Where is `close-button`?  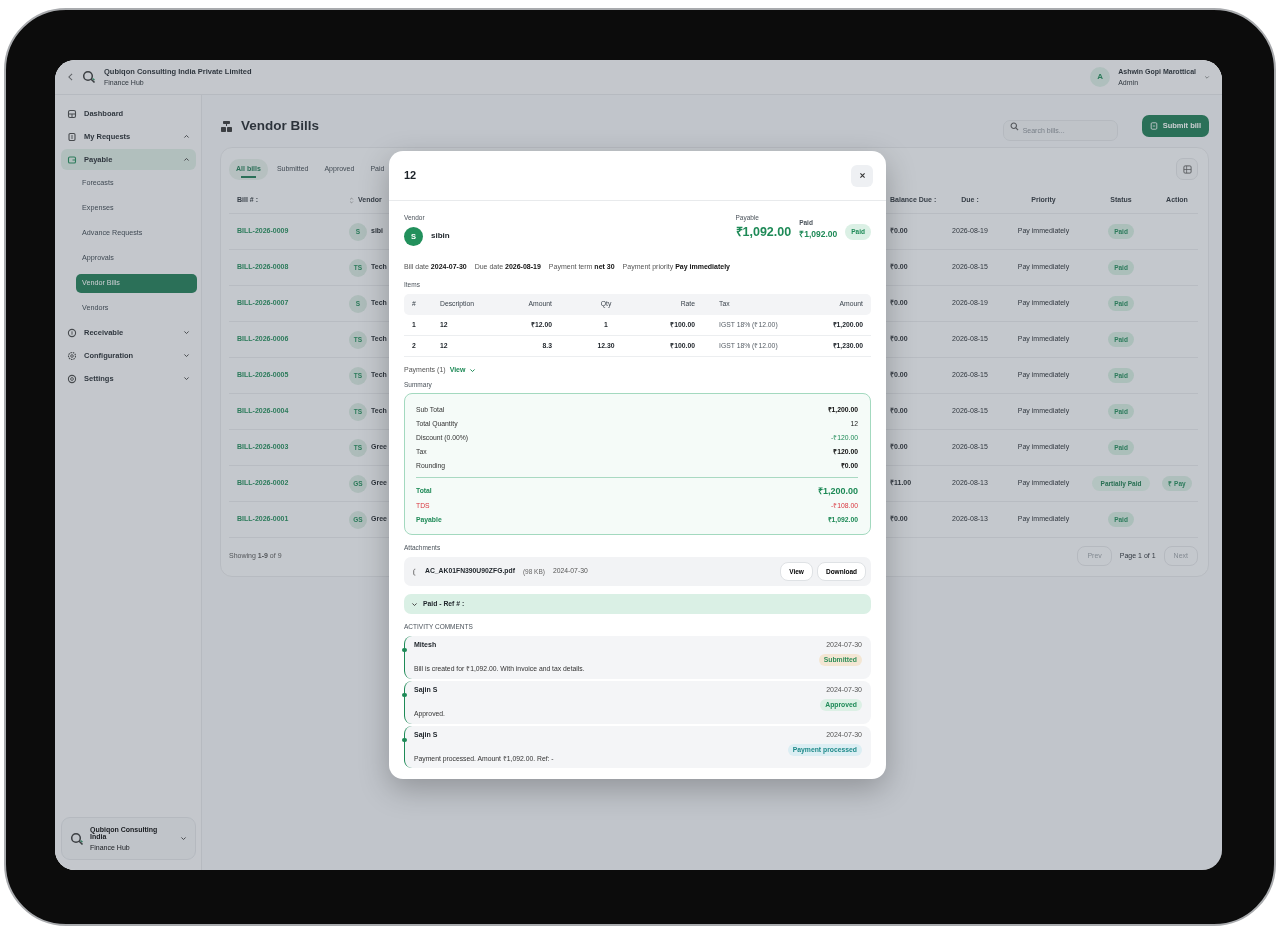 close-button is located at coordinates (862, 175).